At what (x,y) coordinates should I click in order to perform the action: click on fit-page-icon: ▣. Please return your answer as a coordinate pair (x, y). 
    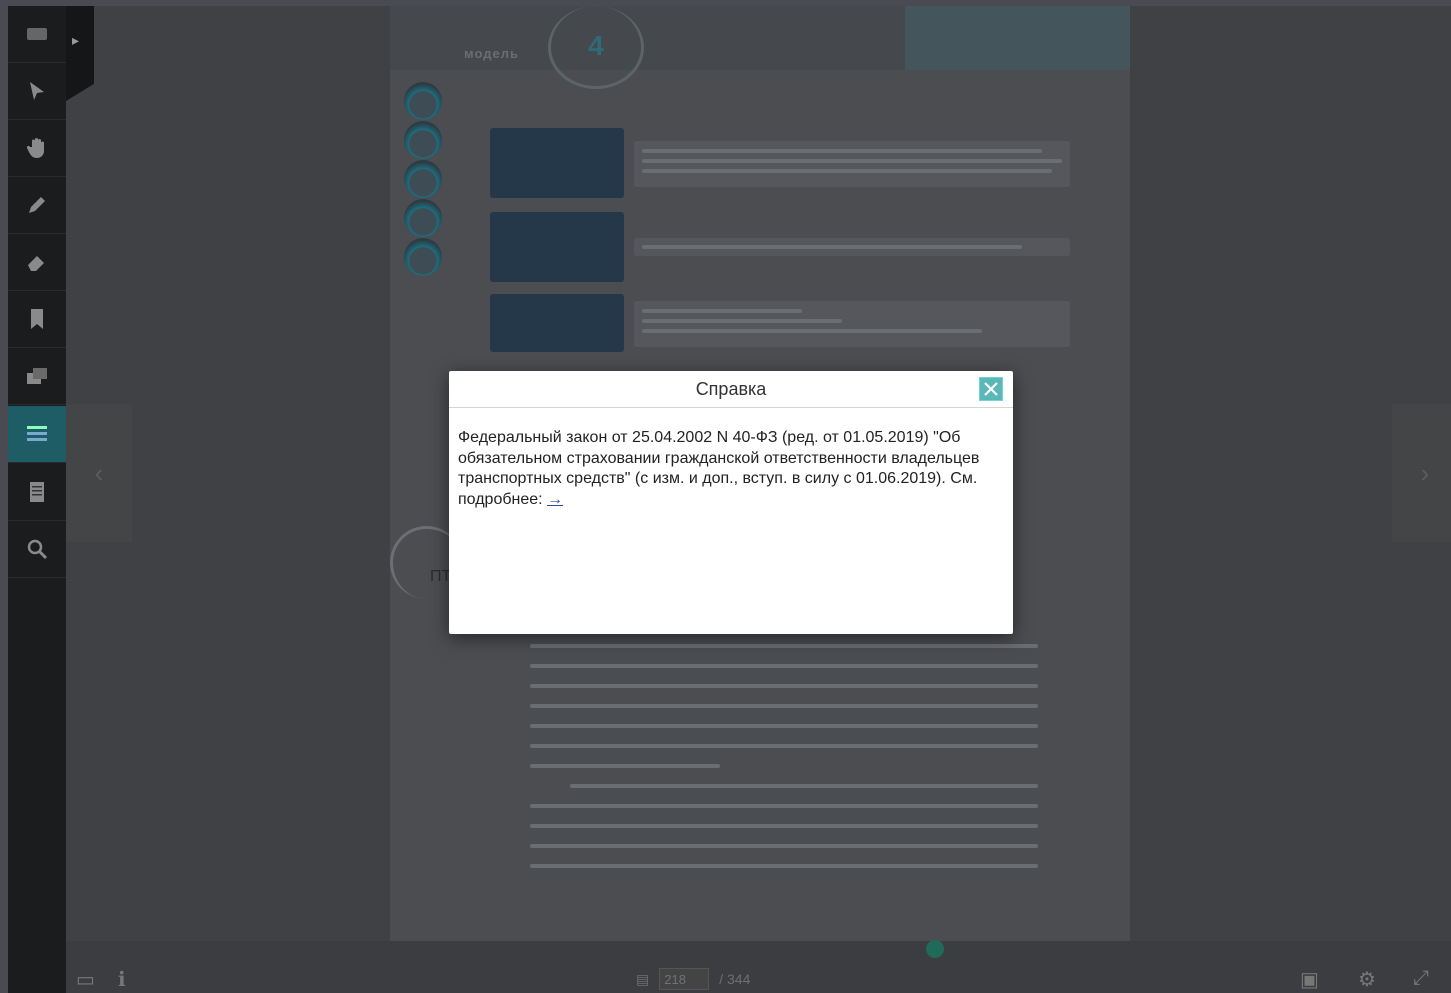
    Looking at the image, I should click on (1309, 979).